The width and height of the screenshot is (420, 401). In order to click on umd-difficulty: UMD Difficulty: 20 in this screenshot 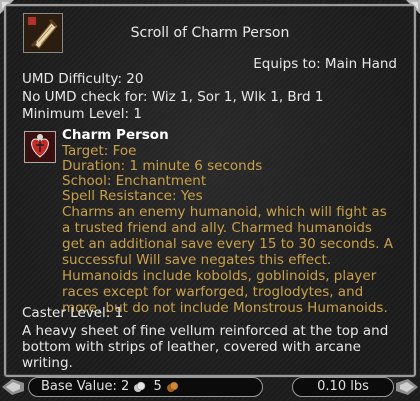, I will do `click(83, 79)`.